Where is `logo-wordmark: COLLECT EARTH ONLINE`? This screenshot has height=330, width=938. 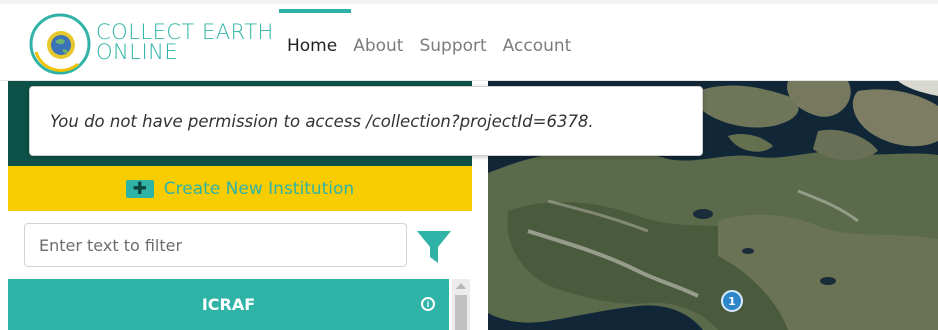 logo-wordmark: COLLECT EARTH ONLINE is located at coordinates (185, 42).